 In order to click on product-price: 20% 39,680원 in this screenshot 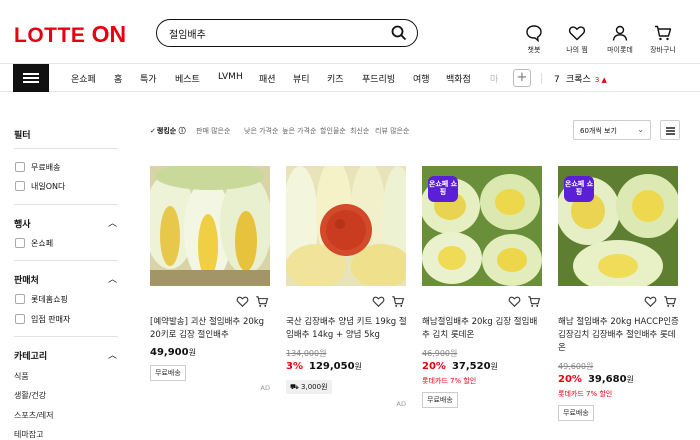, I will do `click(596, 379)`.